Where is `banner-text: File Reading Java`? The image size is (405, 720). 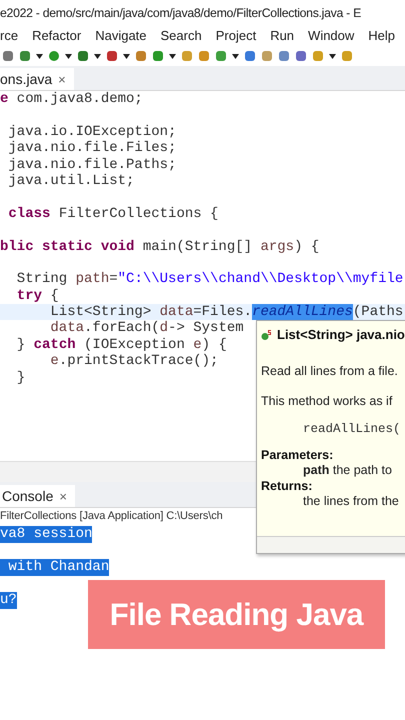
banner-text: File Reading Java is located at coordinates (236, 614).